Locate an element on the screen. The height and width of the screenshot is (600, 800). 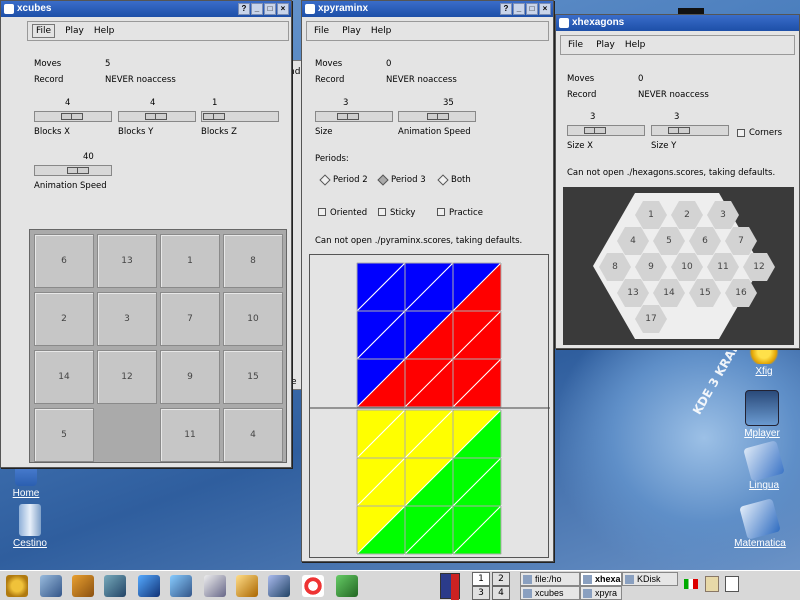
desktop-1-button: 1 is located at coordinates (481, 579).